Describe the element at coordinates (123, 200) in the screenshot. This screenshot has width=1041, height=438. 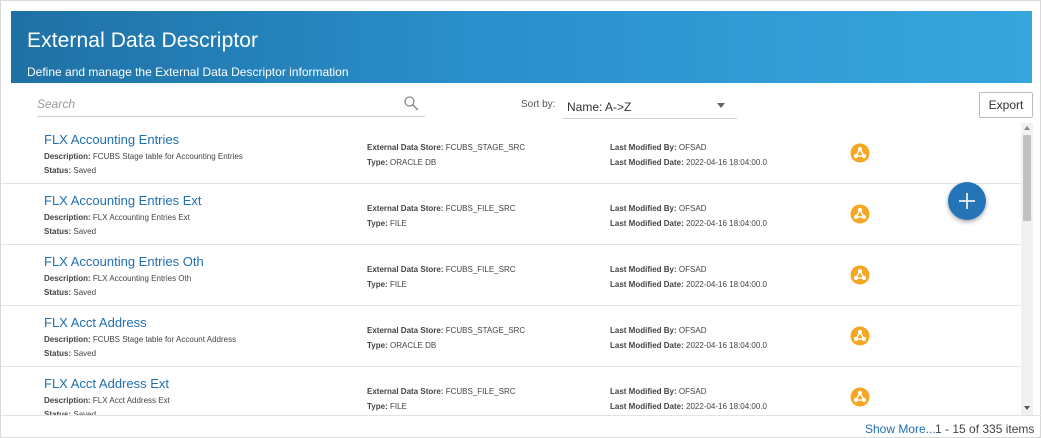
I see `descriptor-name-link: FLX Accounting Entries Ext` at that location.